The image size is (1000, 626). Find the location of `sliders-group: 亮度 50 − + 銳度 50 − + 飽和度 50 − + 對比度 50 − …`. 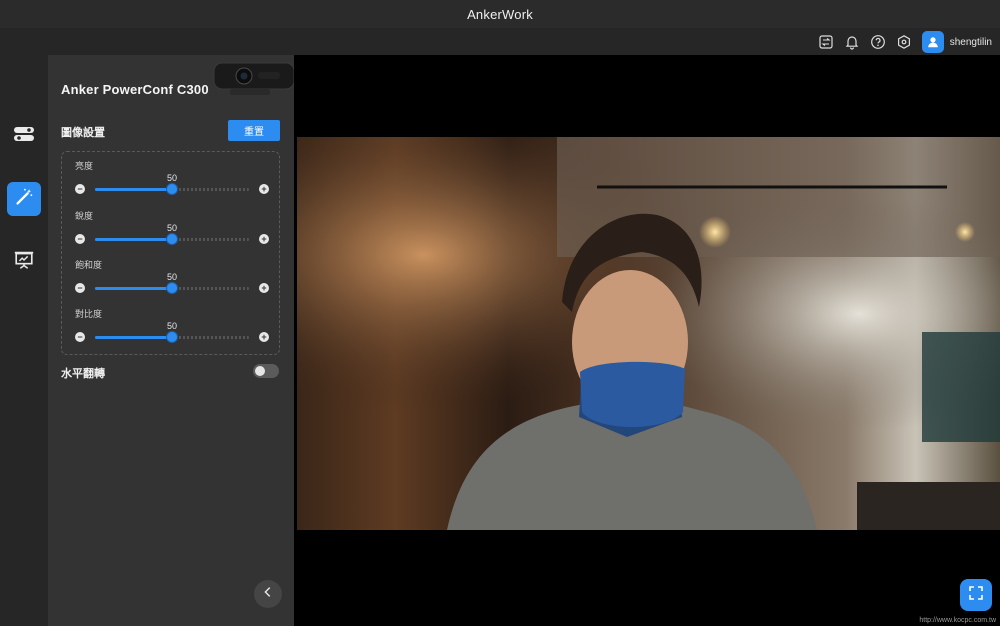

sliders-group: 亮度 50 − + 銳度 50 − + 飽和度 50 − + 對比度 50 − … is located at coordinates (170, 253).